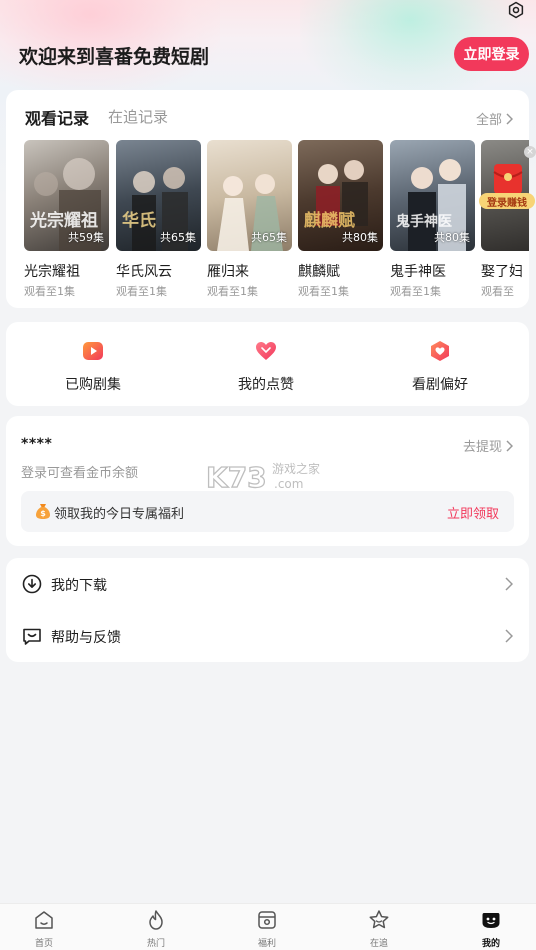  I want to click on play-ticket-icon, so click(93, 351).